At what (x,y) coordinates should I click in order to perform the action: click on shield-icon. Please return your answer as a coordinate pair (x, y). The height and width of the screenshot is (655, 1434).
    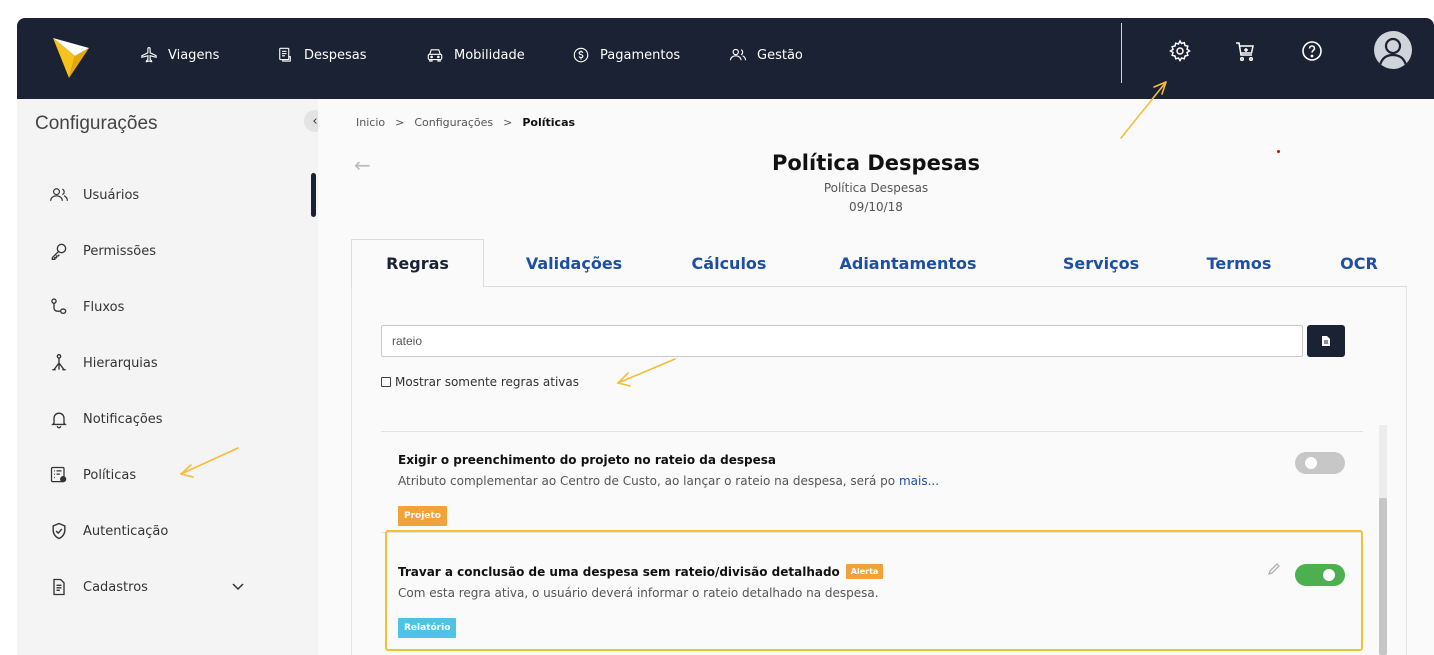
    Looking at the image, I should click on (59, 531).